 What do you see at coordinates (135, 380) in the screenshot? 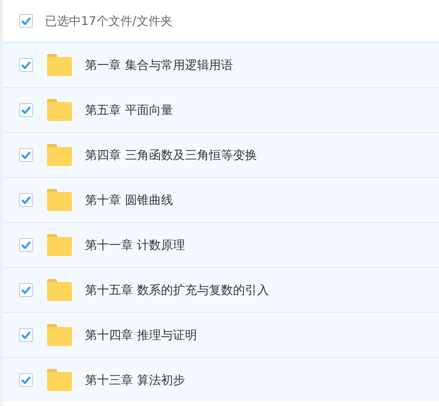
I see `file-name: 第十三章 算法初步` at bounding box center [135, 380].